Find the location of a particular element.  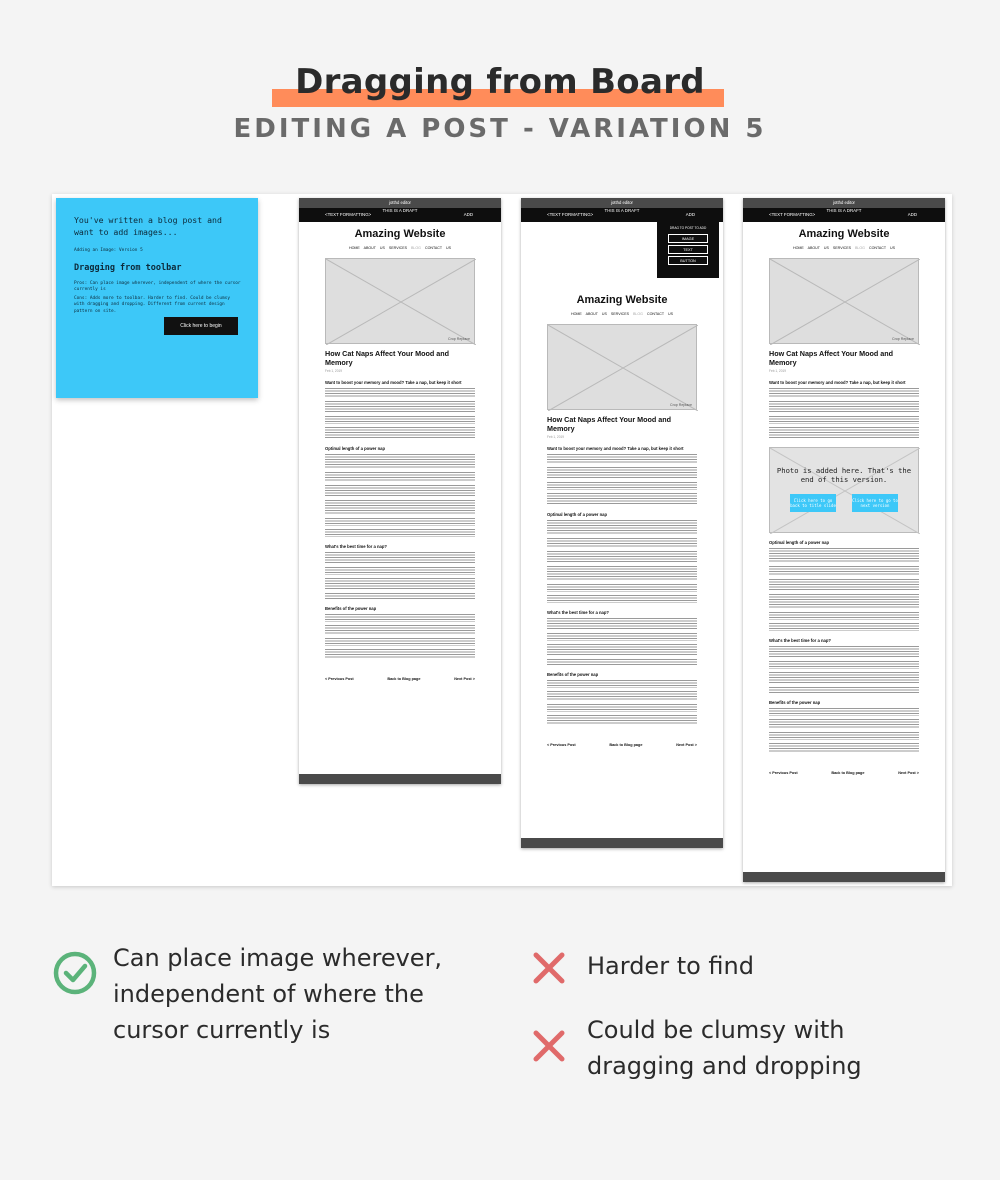

added-photo-placeholder-icon is located at coordinates (845, 491).